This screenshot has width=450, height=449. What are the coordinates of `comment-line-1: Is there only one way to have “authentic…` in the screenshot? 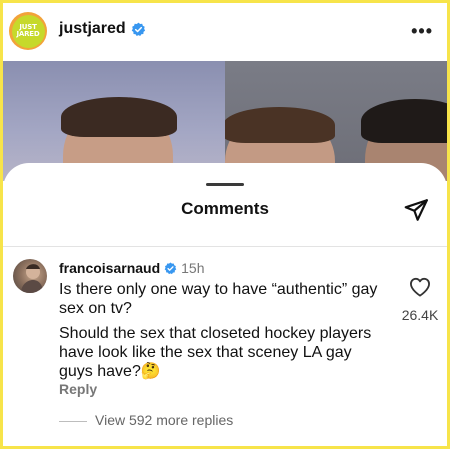 It's located at (218, 299).